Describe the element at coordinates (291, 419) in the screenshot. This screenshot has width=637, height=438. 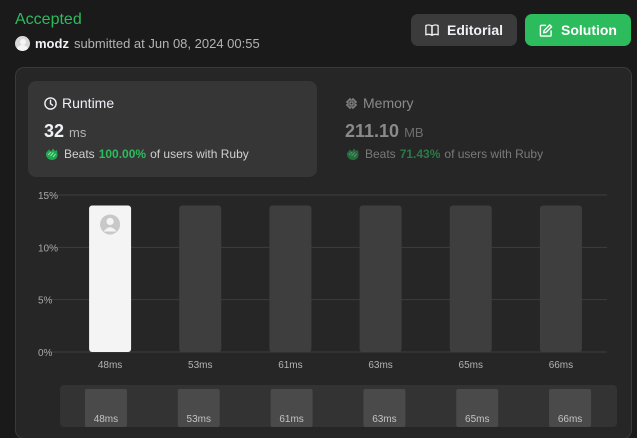
I see `scroller-label: 61ms` at that location.